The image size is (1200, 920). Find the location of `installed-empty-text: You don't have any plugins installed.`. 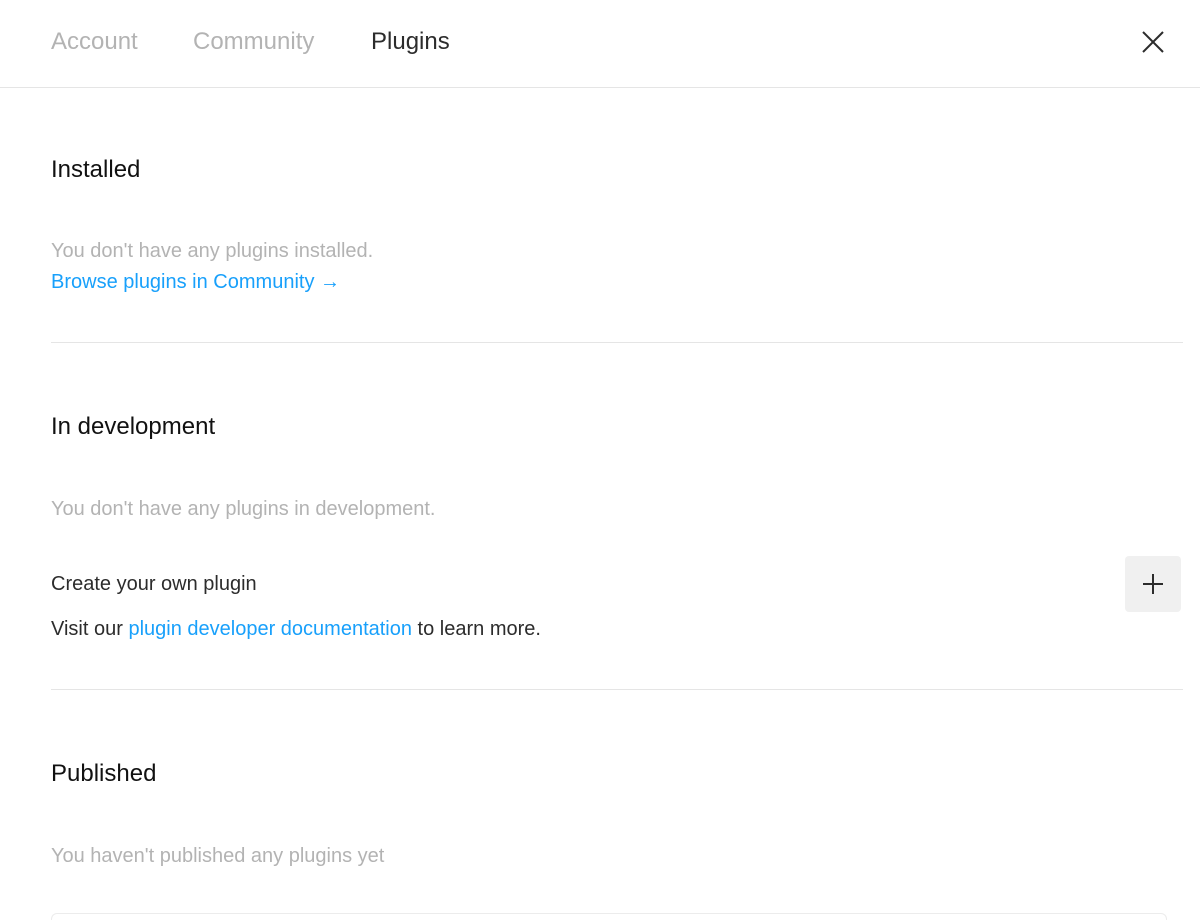

installed-empty-text: You don't have any plugins installed. is located at coordinates (212, 251).